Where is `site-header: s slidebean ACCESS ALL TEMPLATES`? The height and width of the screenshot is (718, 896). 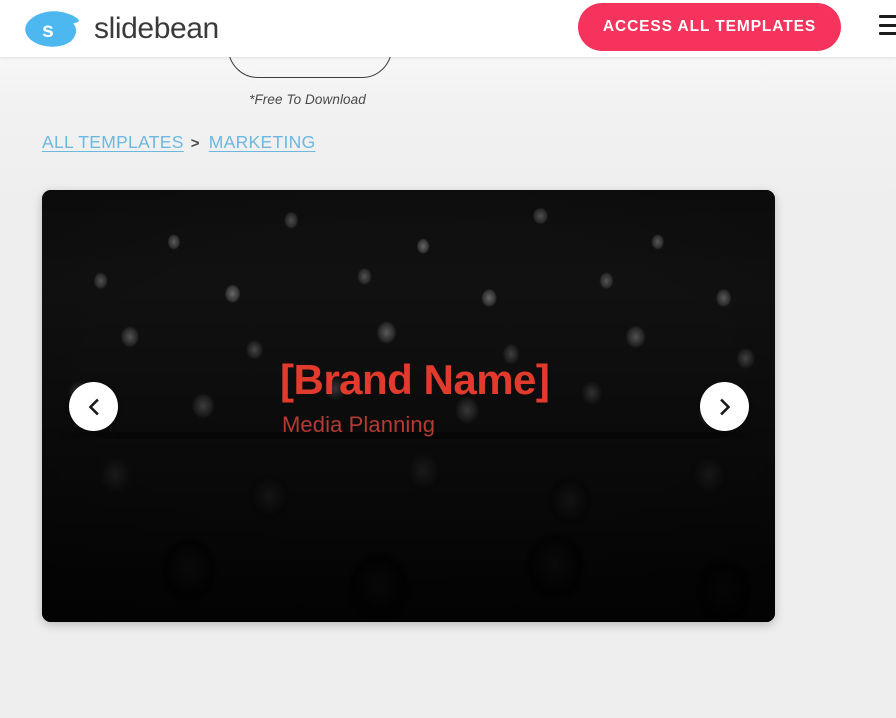
site-header: s slidebean ACCESS ALL TEMPLATES is located at coordinates (448, 28).